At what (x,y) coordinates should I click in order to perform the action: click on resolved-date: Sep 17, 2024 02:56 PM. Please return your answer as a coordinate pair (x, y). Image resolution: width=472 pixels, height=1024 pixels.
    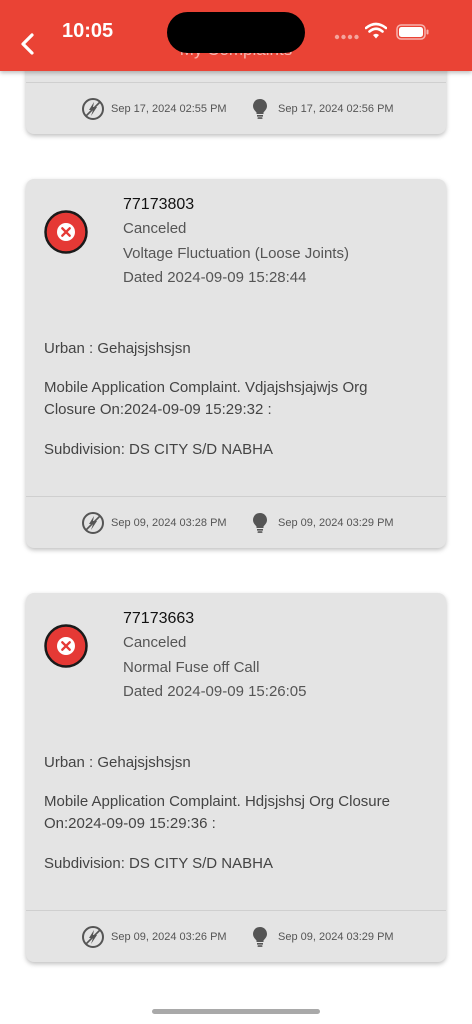
    Looking at the image, I should click on (336, 109).